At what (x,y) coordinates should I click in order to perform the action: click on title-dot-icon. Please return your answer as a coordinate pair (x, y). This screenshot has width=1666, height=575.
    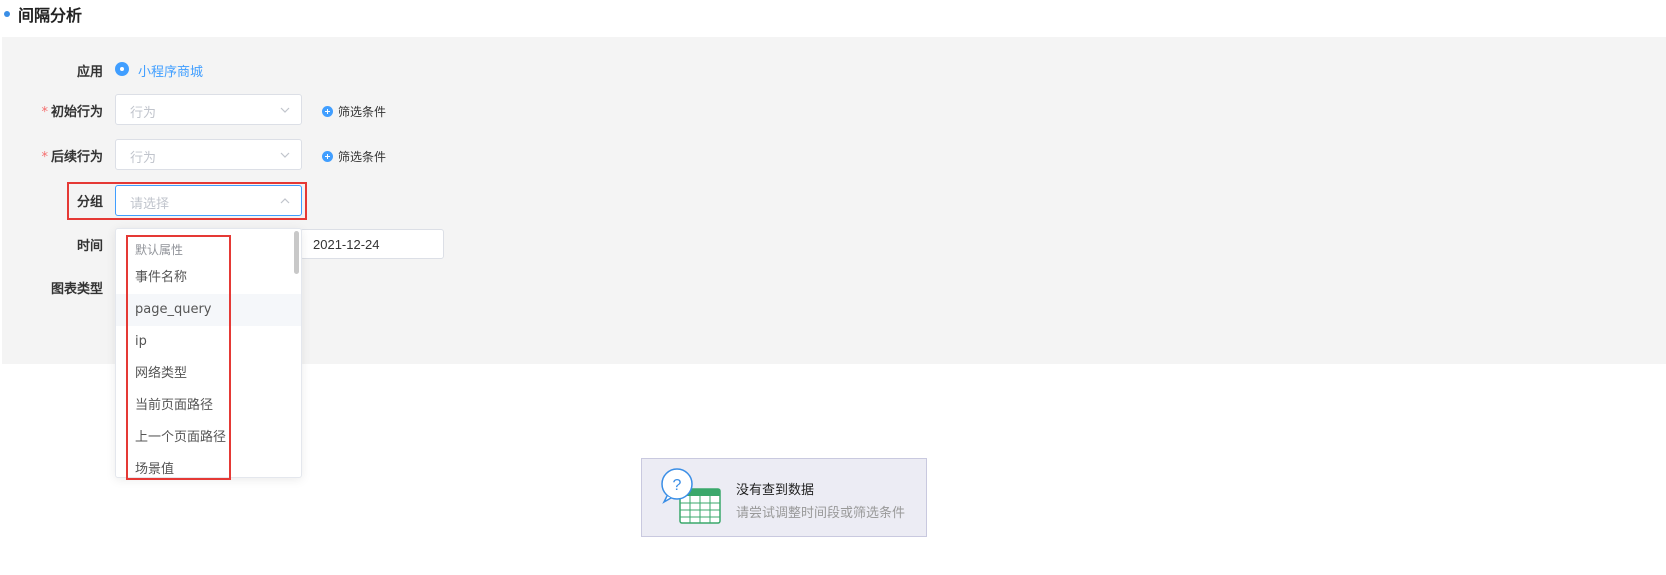
    Looking at the image, I should click on (7, 14).